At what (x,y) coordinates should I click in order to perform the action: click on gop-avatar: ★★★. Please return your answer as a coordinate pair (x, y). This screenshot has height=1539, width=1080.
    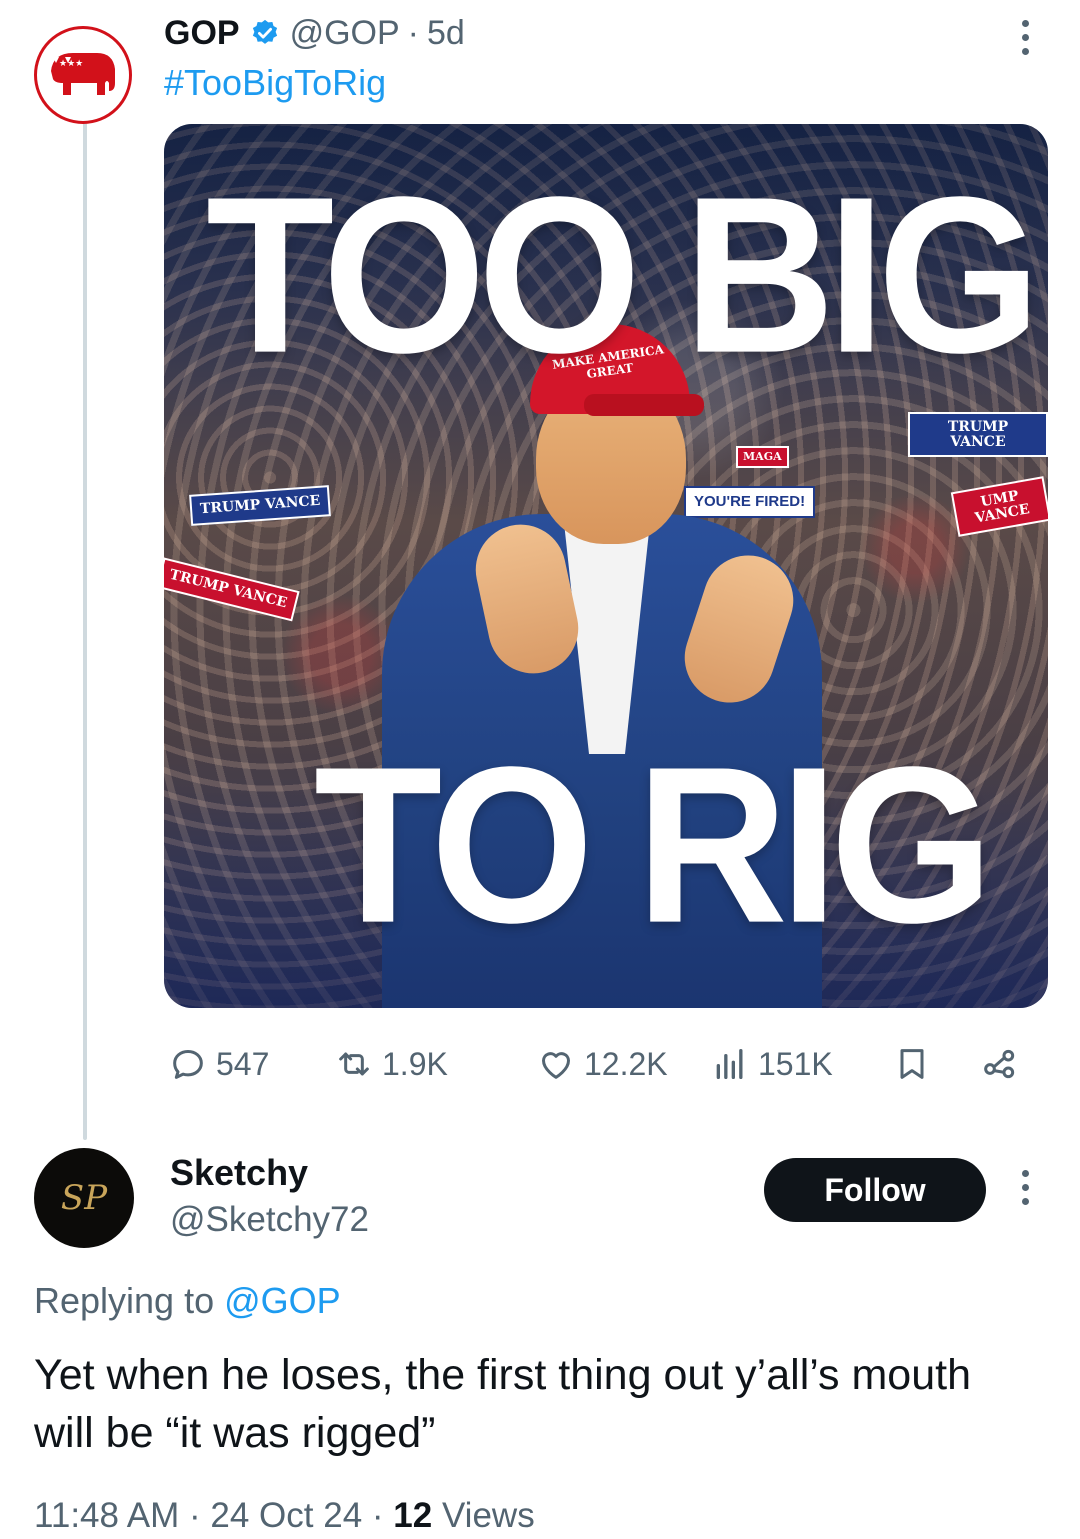
    Looking at the image, I should click on (83, 75).